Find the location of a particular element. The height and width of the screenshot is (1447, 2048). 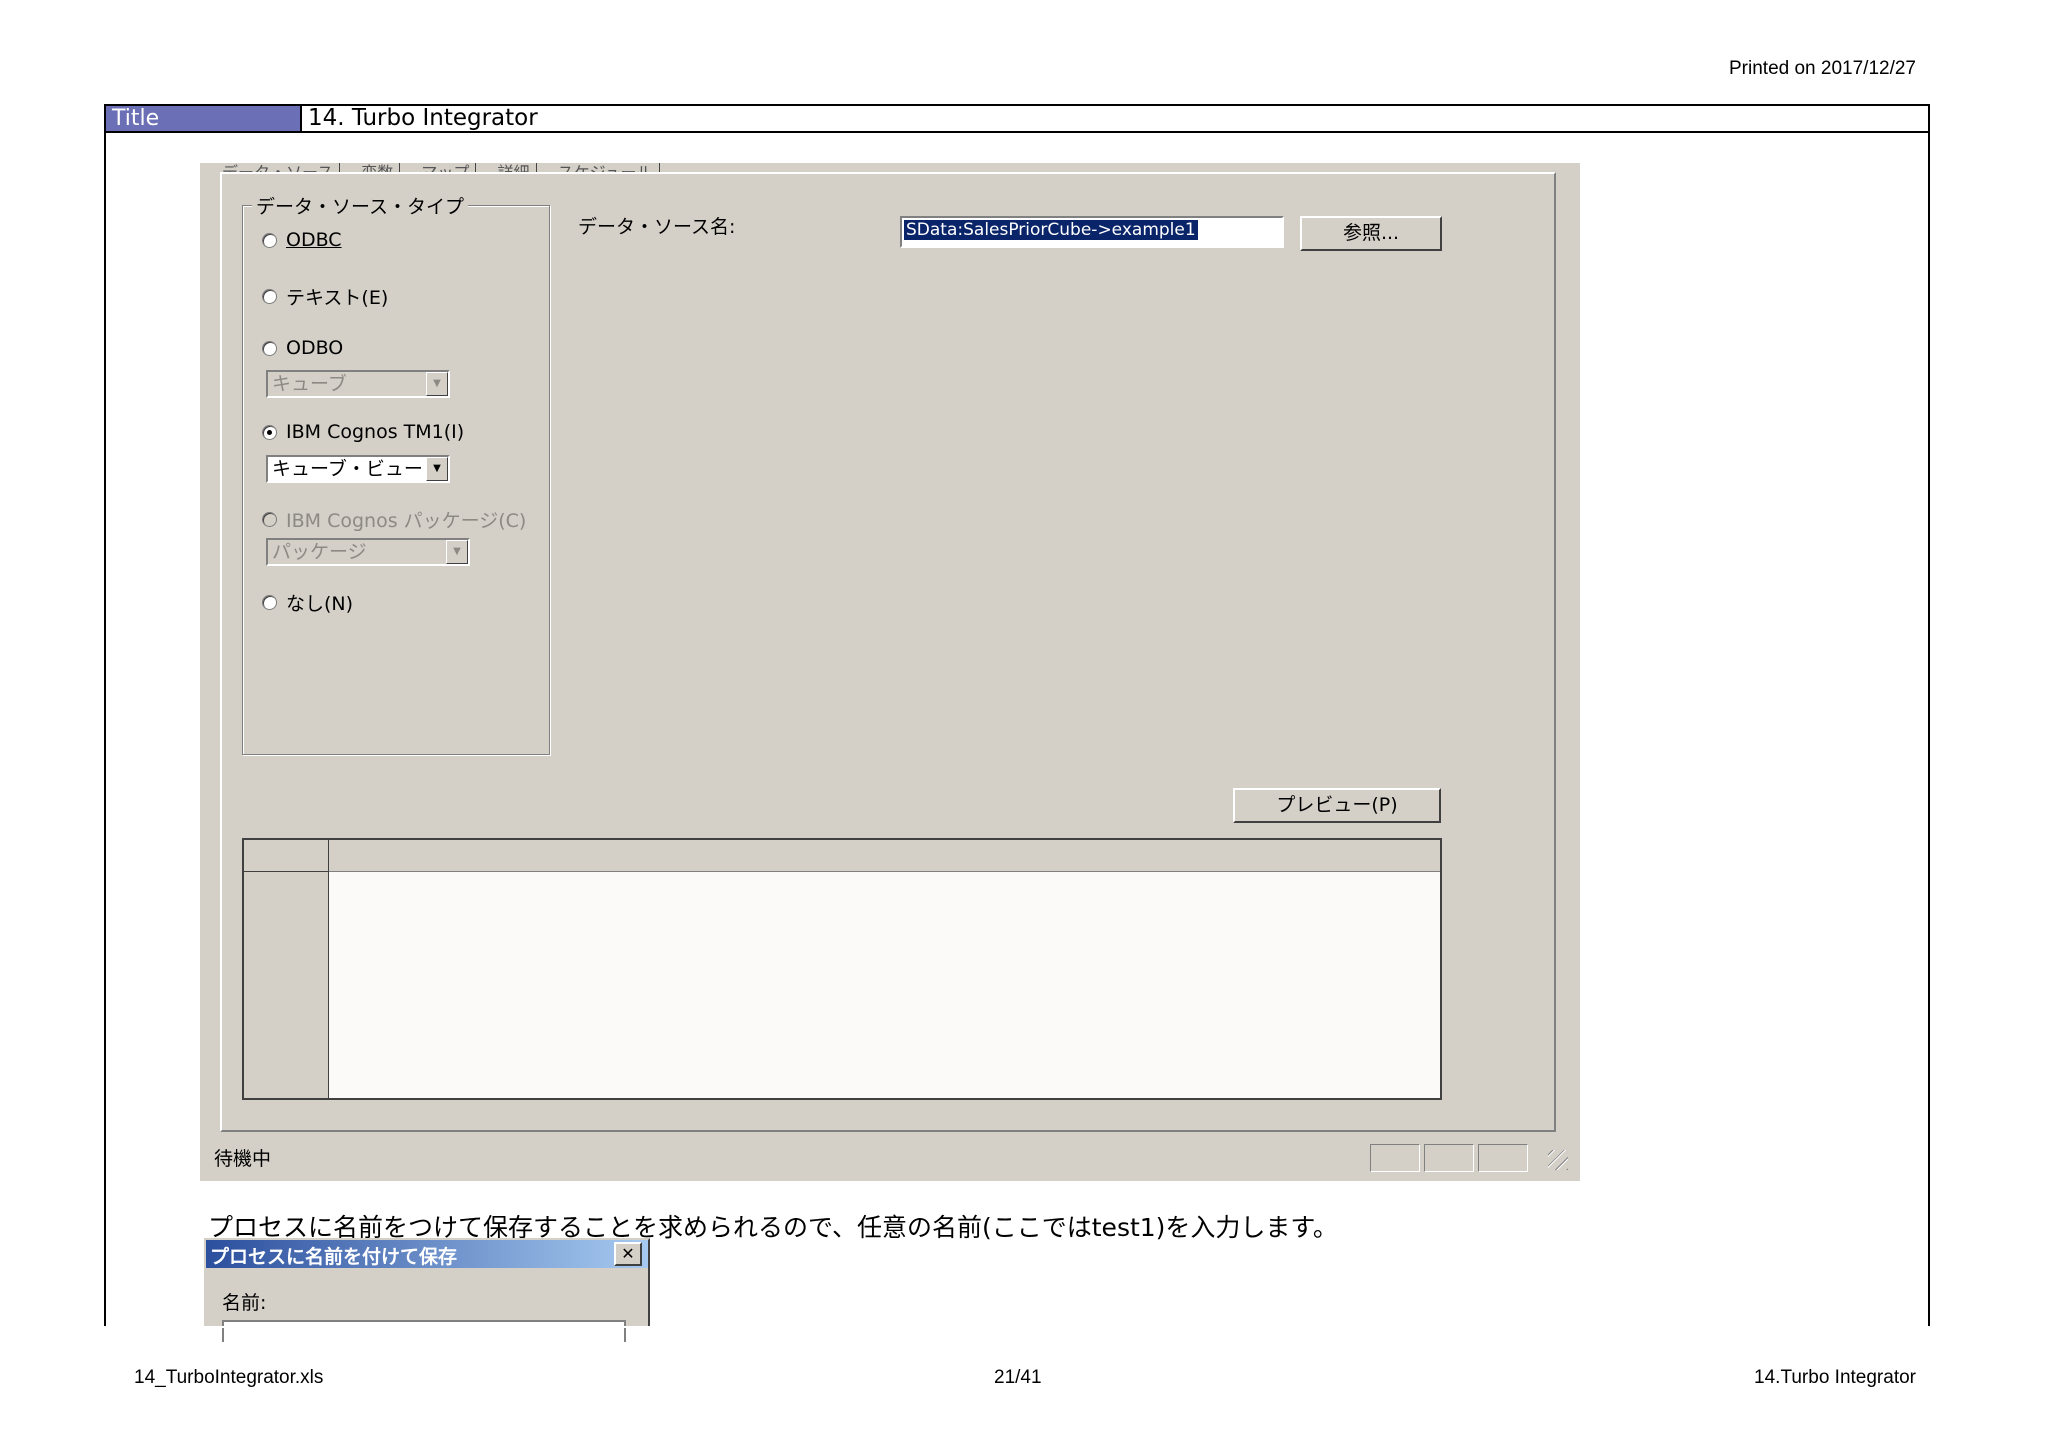

close-icon: ✕ is located at coordinates (628, 1254).